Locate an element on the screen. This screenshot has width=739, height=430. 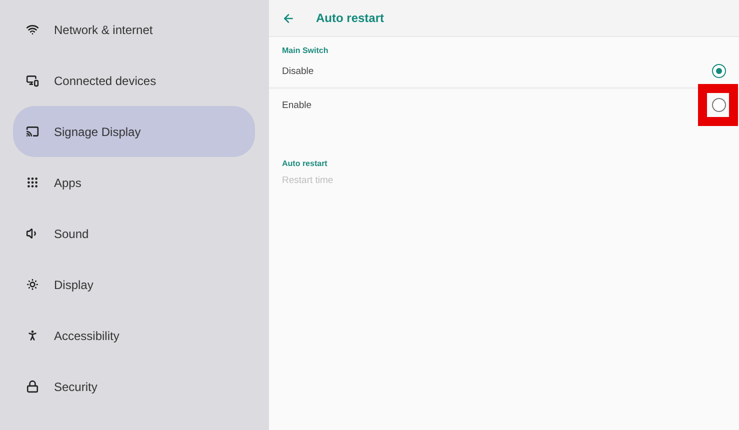
devices-icon is located at coordinates (32, 80).